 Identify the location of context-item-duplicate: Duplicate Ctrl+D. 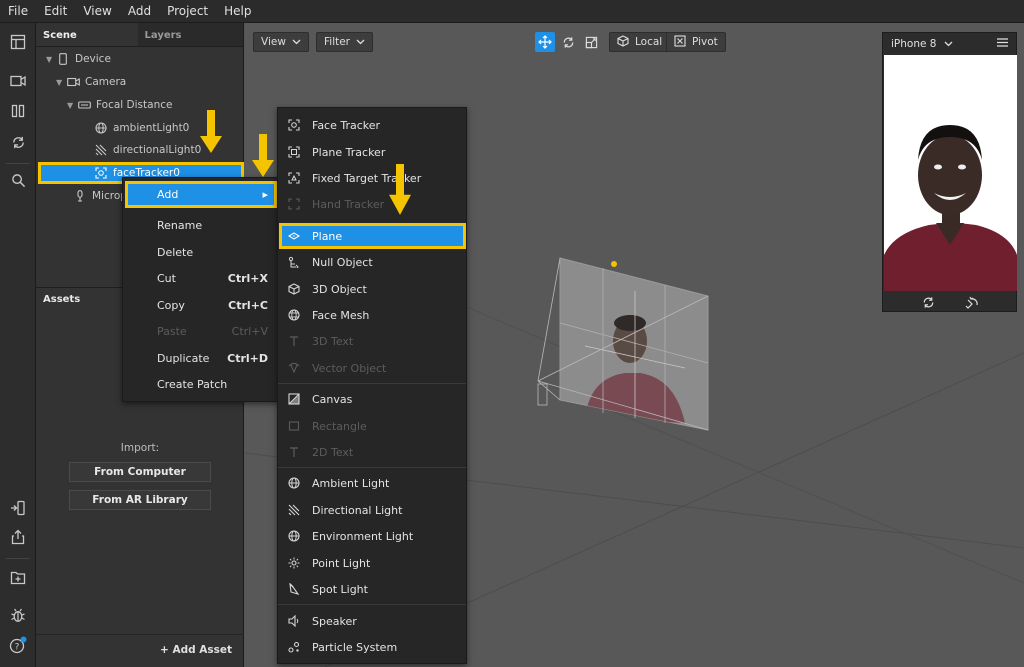
(200, 358).